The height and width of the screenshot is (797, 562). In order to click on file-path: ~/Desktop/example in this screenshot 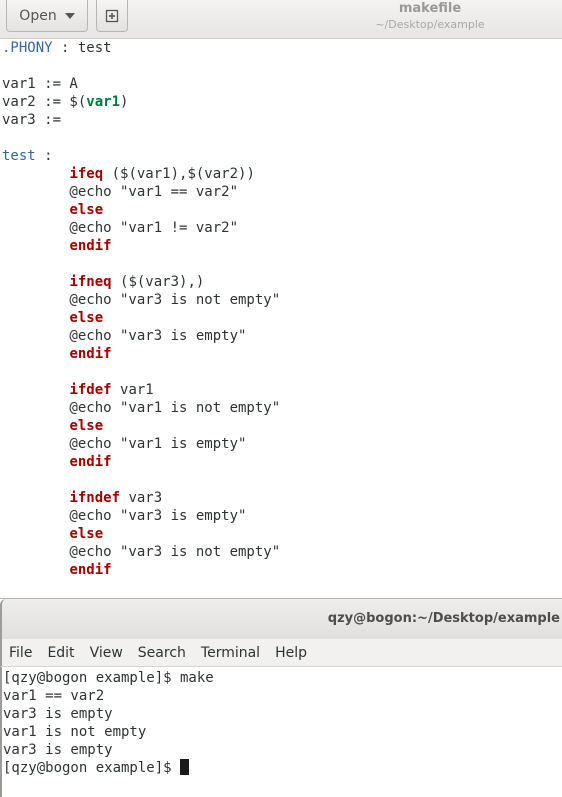, I will do `click(430, 24)`.